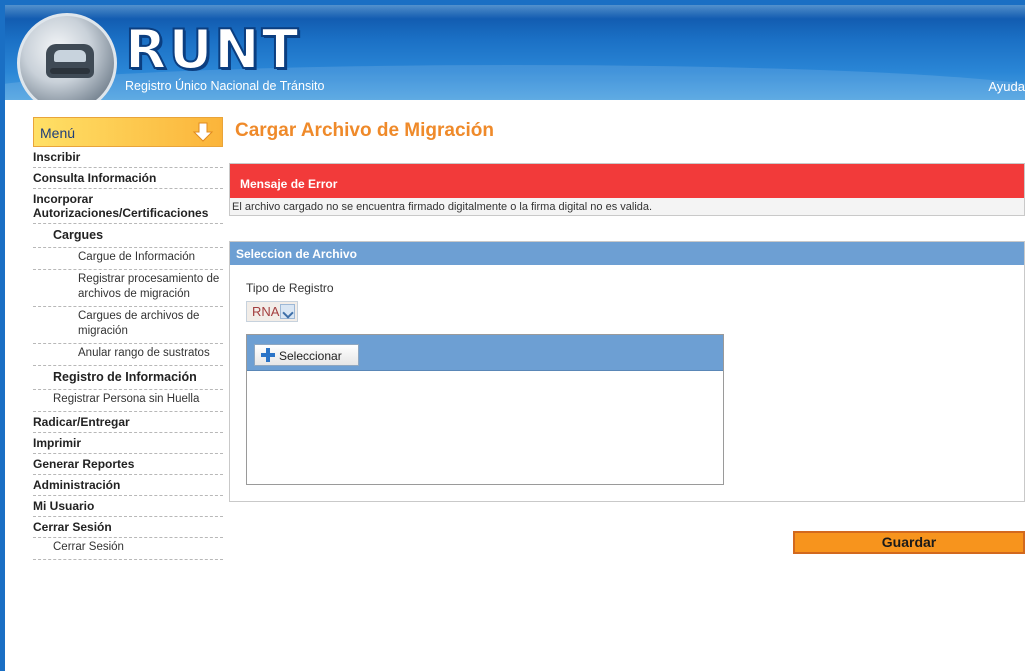 This screenshot has height=671, width=1025. I want to click on file-selection-heading: Seleccion de Archivo, so click(627, 253).